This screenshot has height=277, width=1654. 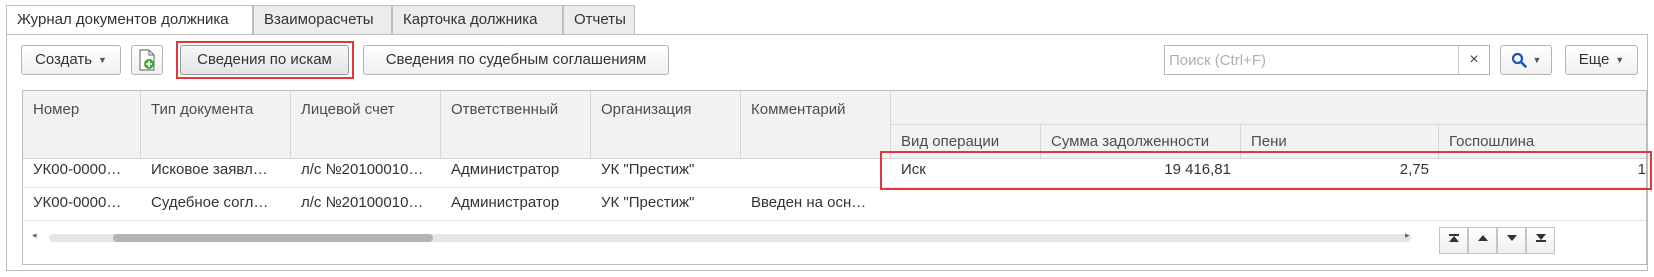 What do you see at coordinates (366, 125) in the screenshot?
I see `column-header-account: Лицевой счет` at bounding box center [366, 125].